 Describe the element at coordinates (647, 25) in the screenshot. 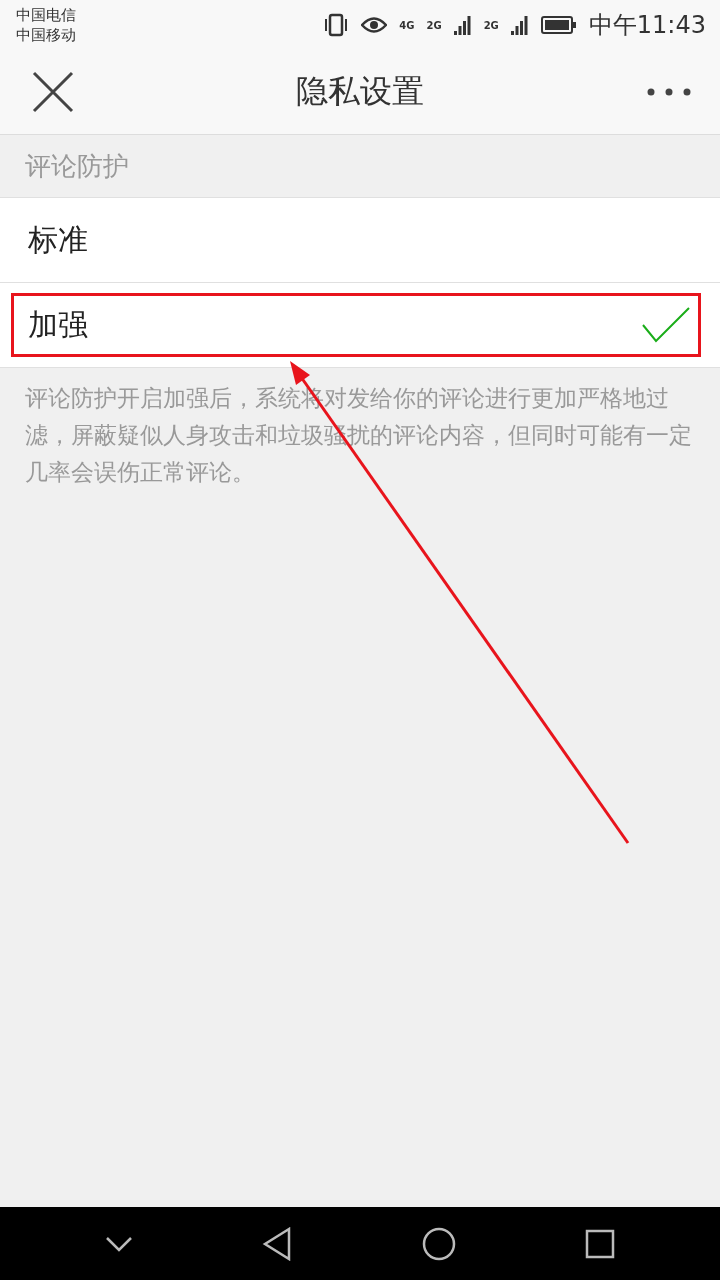

I see `clock-time: 中午11:43` at that location.